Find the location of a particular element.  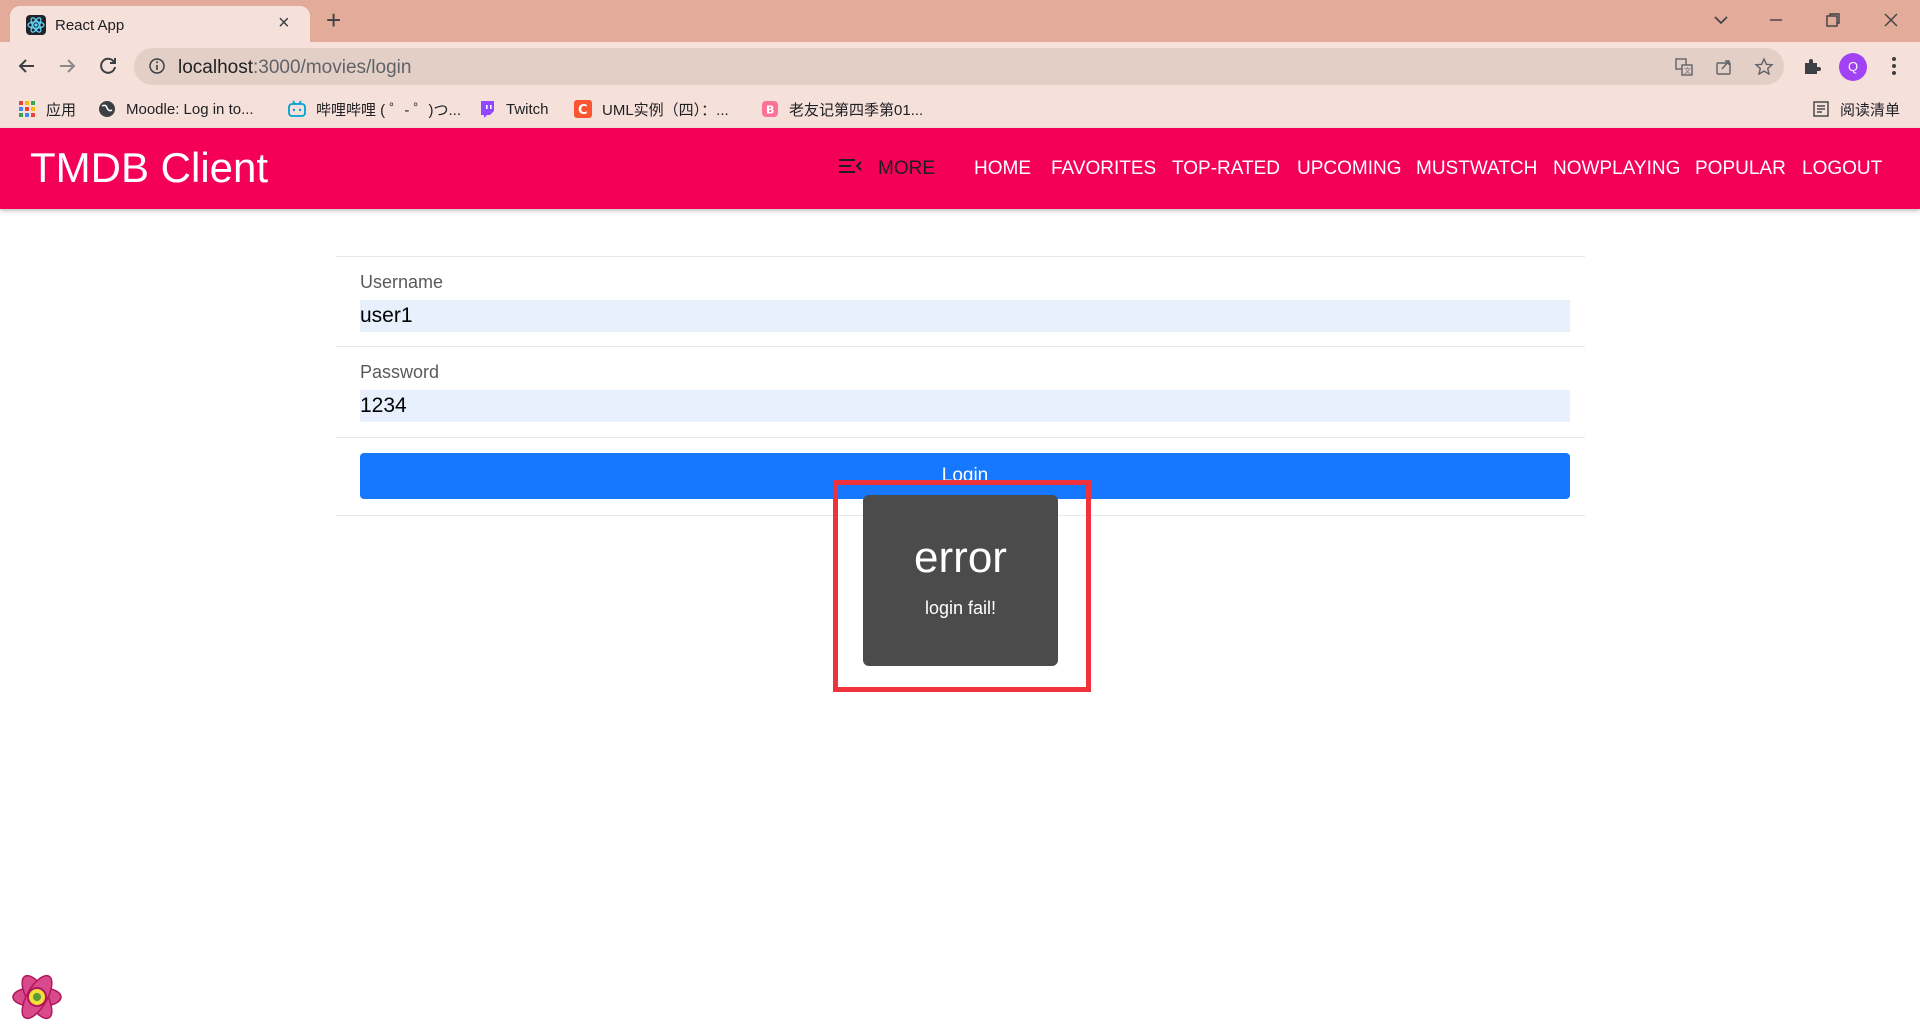

new-tab-icon: + is located at coordinates (333, 20).